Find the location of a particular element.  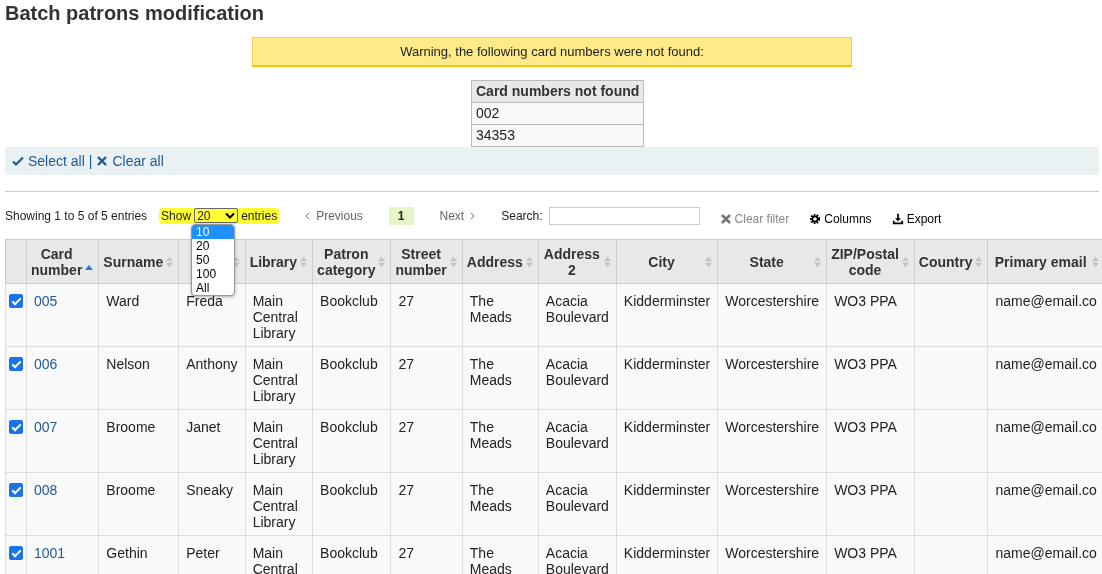

dropdown-option: 20 is located at coordinates (213, 245).